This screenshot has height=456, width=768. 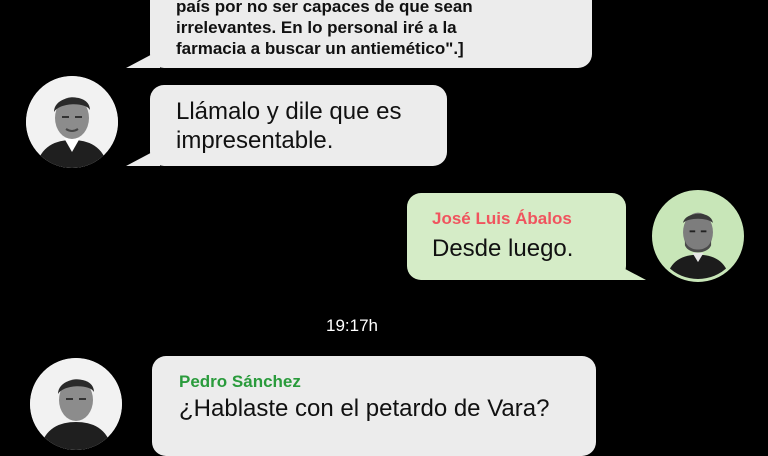 I want to click on message-bubble-incoming: Llámalo y dile que es impresentable., so click(x=298, y=125).